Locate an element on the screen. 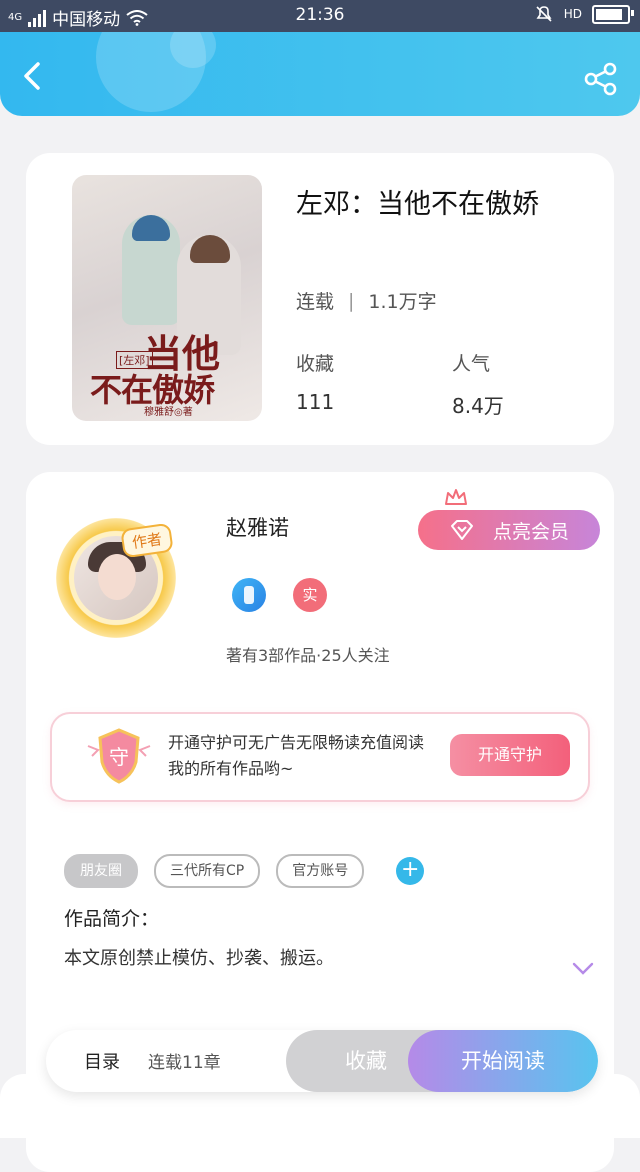  add-tag-button: + is located at coordinates (410, 871).